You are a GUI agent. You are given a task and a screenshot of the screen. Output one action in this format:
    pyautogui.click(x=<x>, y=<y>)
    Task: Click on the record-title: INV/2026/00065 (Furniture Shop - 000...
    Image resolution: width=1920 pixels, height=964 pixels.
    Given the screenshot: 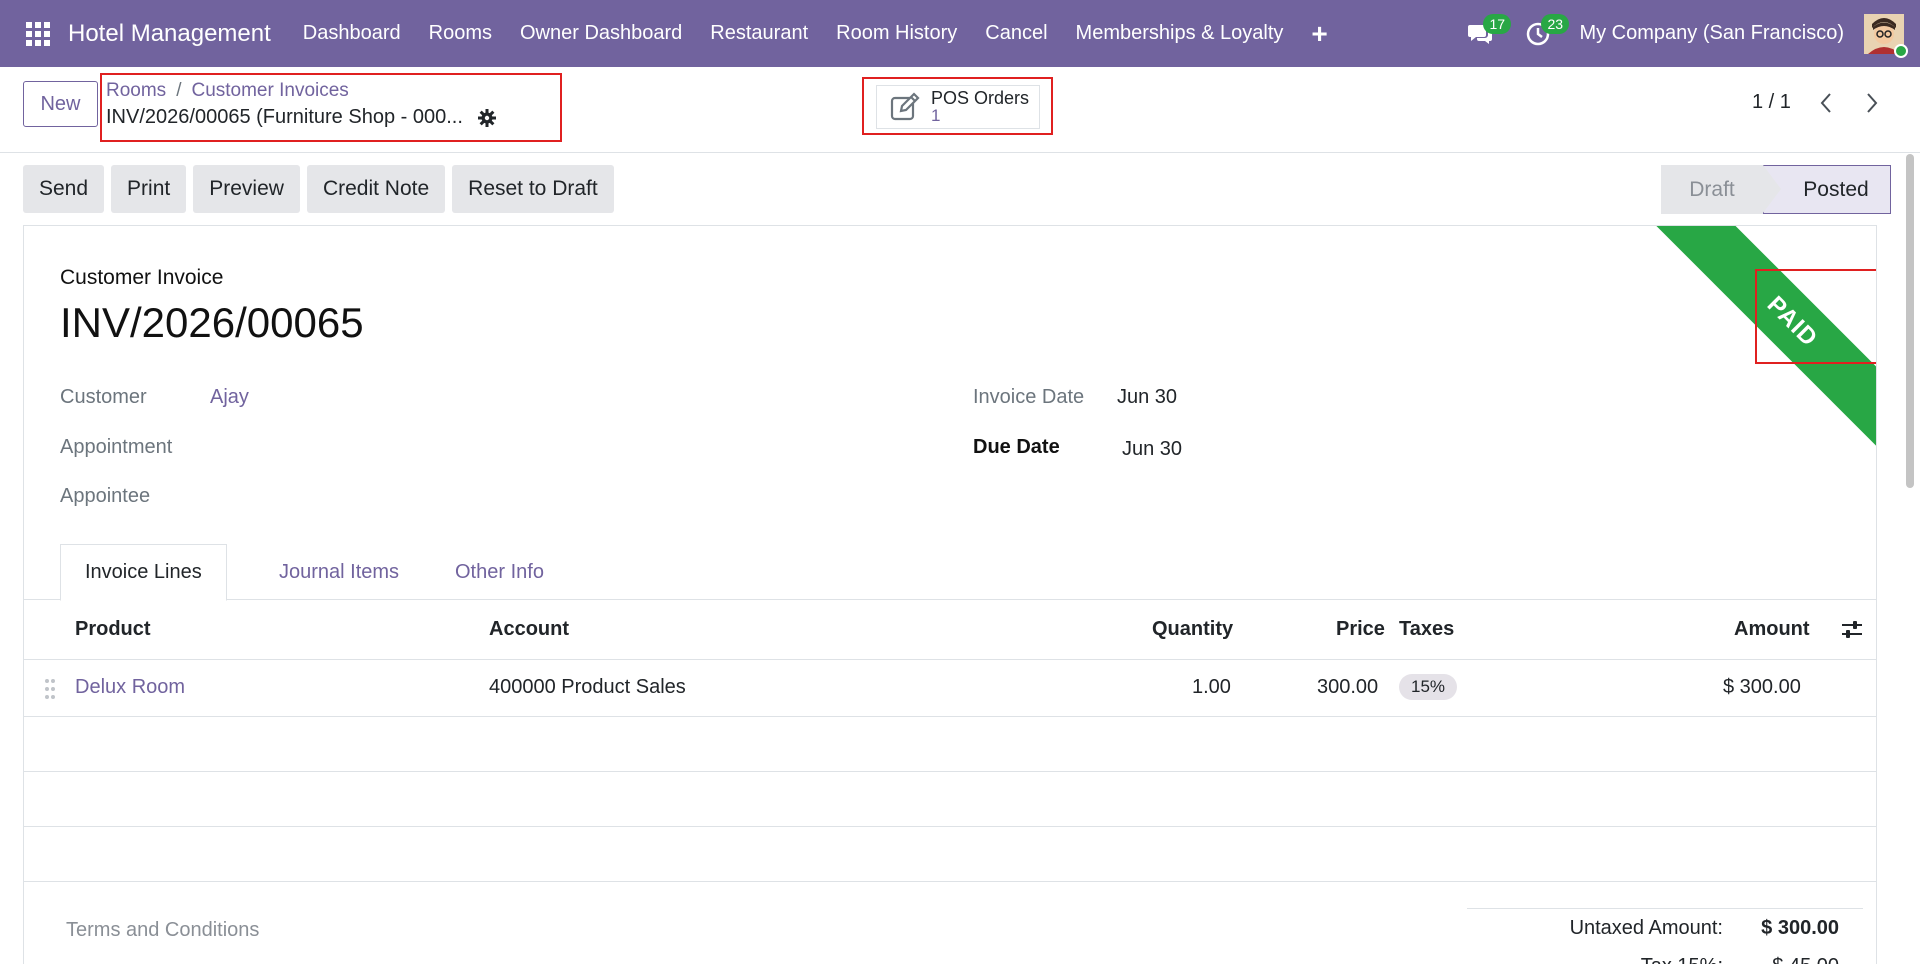 What is the action you would take?
    pyautogui.click(x=301, y=117)
    